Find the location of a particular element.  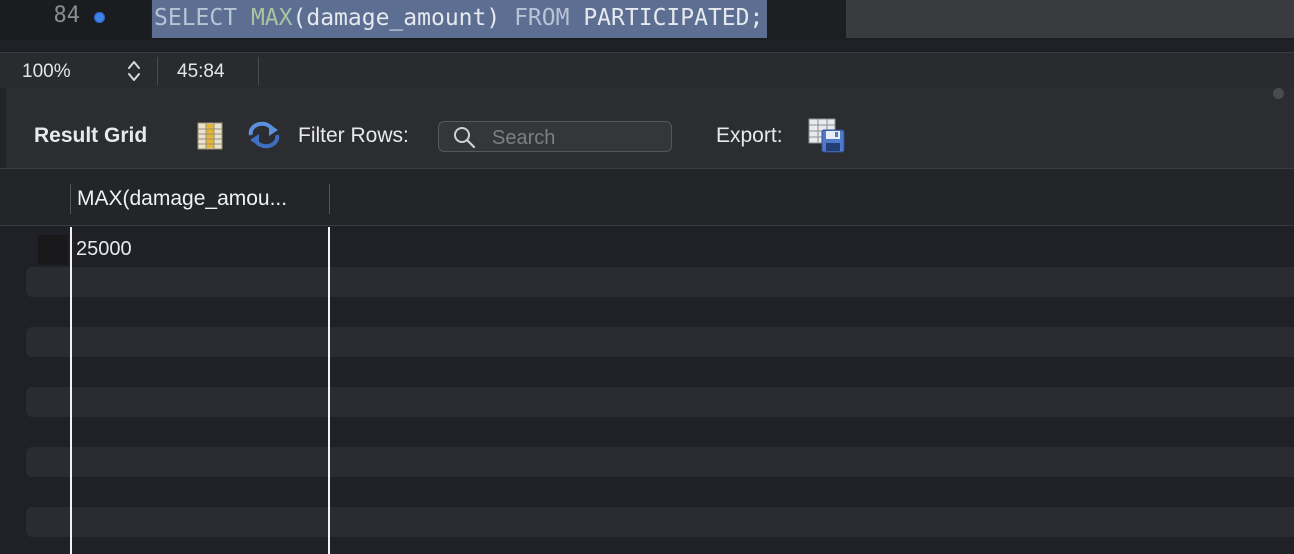

editor-status-bar: 100% 45:84 is located at coordinates (647, 70).